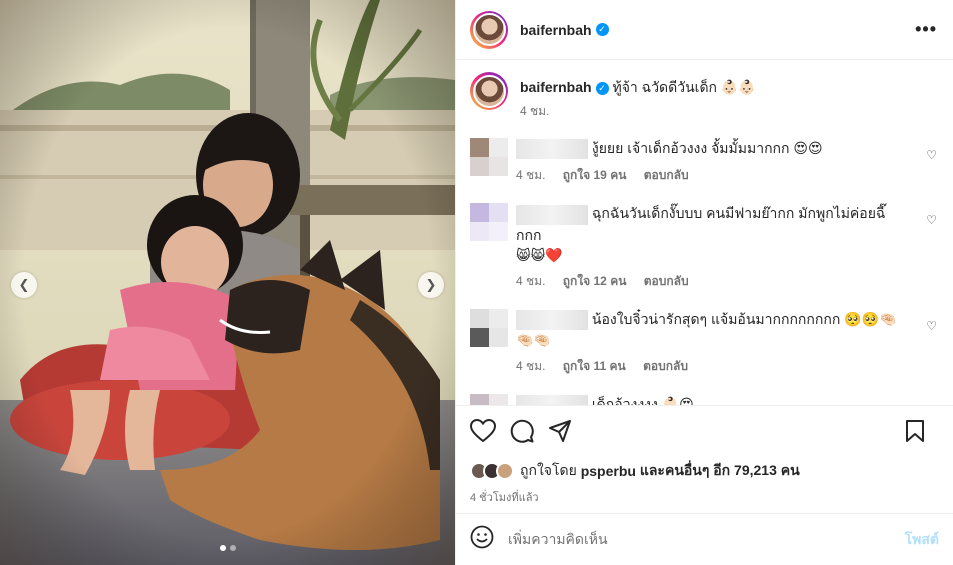 The width and height of the screenshot is (953, 565). What do you see at coordinates (703, 399) in the screenshot?
I see `comment-item: เด็กอ้วงงงง 👶🏻😍 ♡` at bounding box center [703, 399].